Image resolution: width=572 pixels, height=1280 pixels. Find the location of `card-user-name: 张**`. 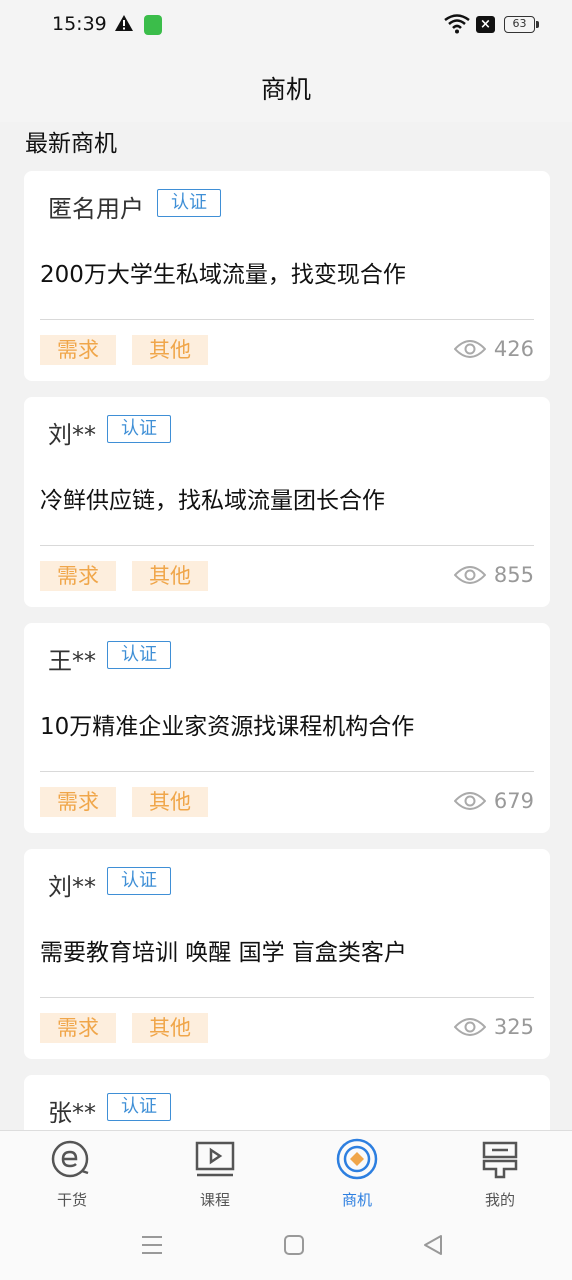

card-user-name: 张** is located at coordinates (72, 1113).